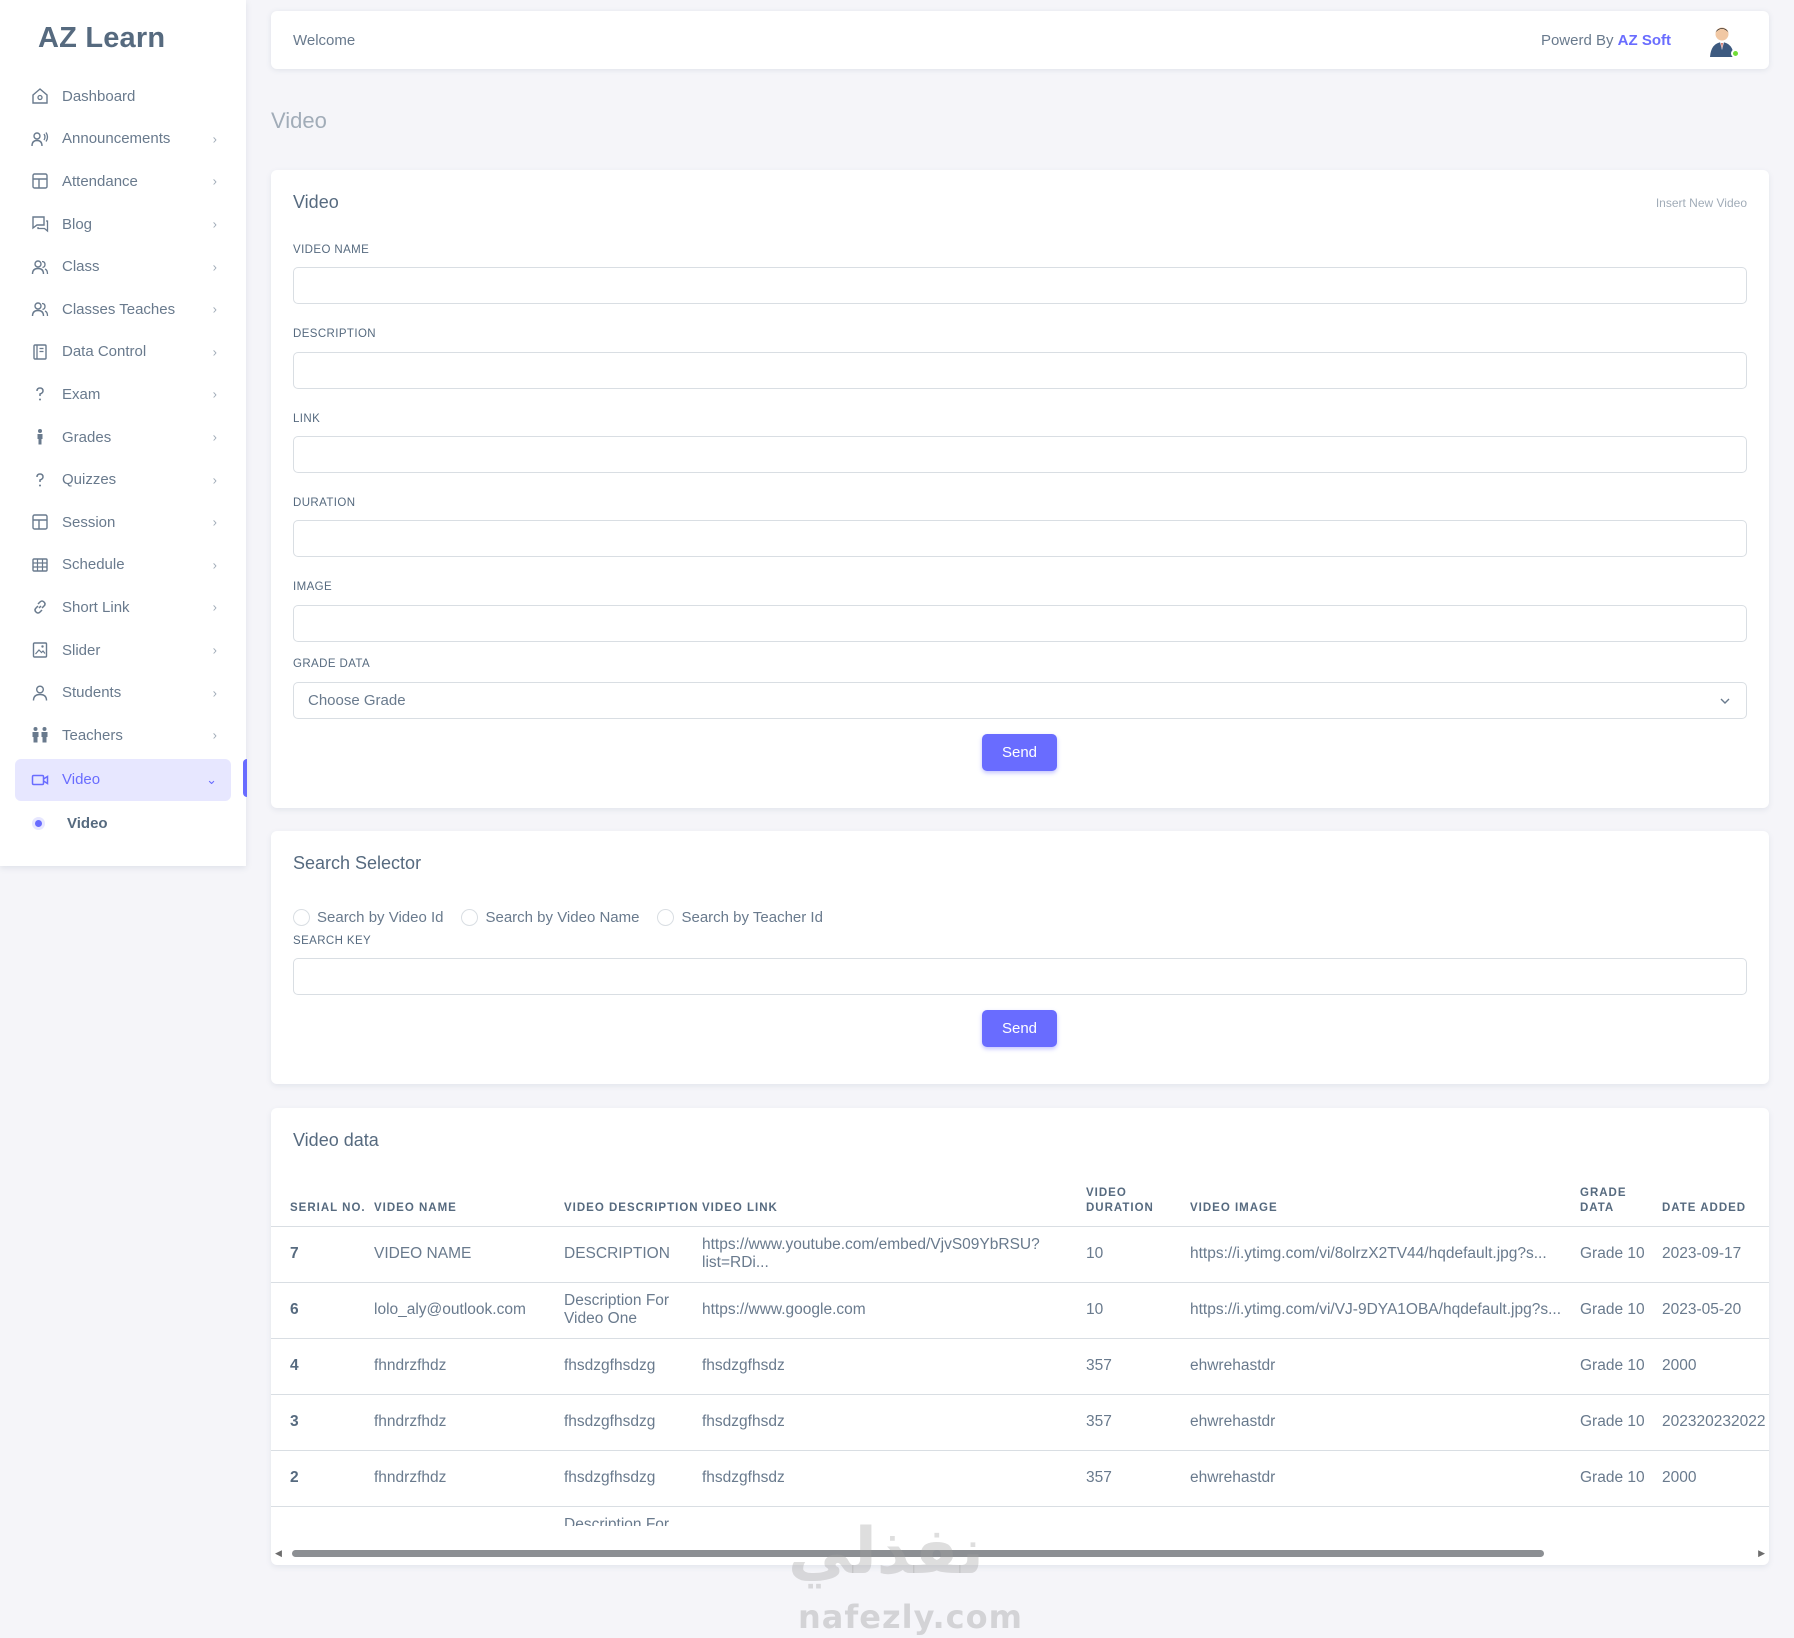 This screenshot has height=1638, width=1794. I want to click on powered-brand-link: AZ Soft, so click(1644, 40).